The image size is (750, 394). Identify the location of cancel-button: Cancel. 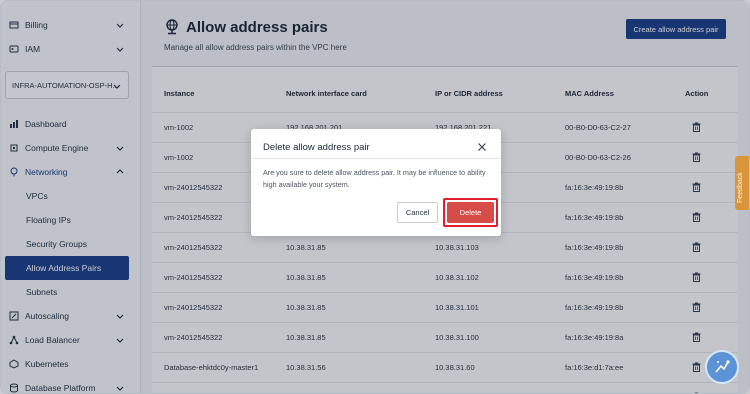
(417, 212).